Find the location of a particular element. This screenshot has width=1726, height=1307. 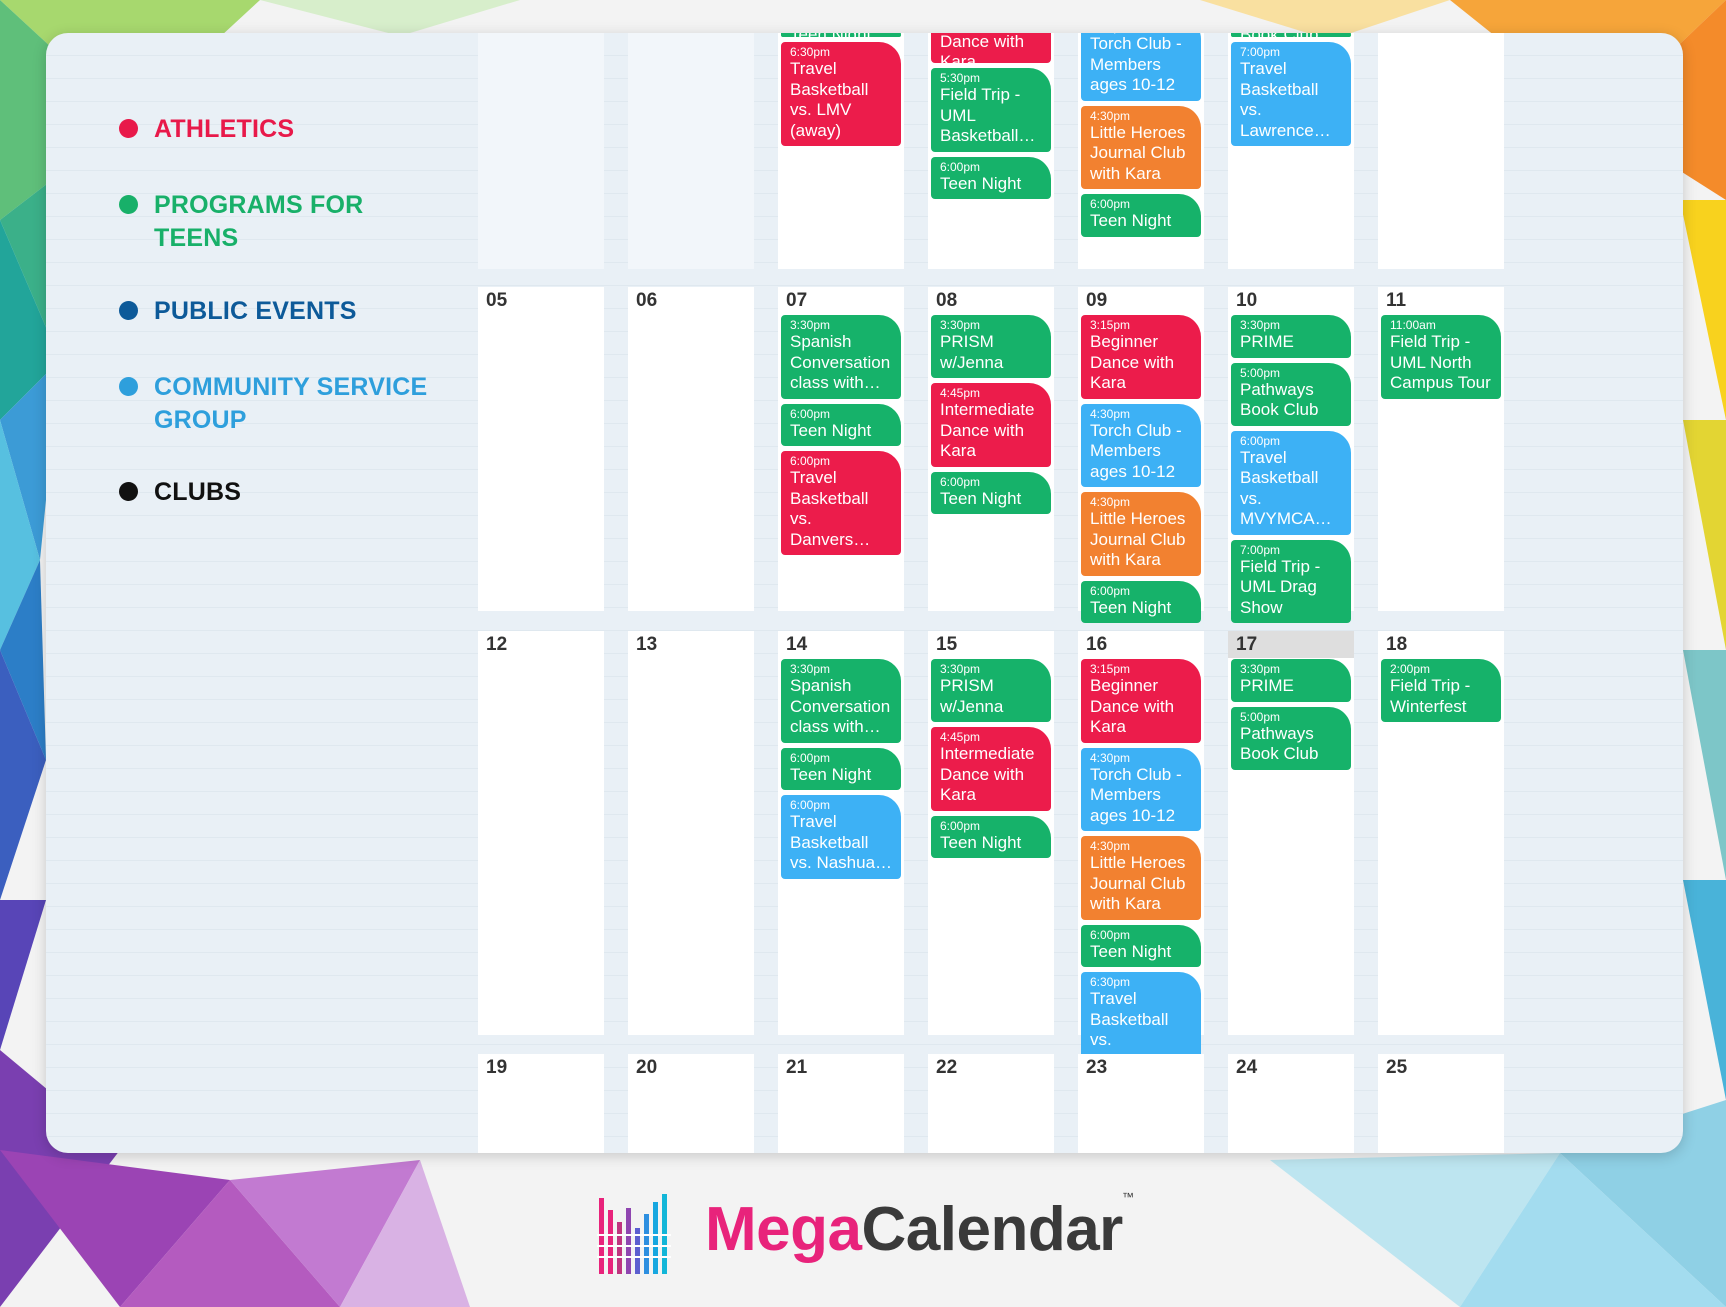

day-number: 12 is located at coordinates (497, 644).